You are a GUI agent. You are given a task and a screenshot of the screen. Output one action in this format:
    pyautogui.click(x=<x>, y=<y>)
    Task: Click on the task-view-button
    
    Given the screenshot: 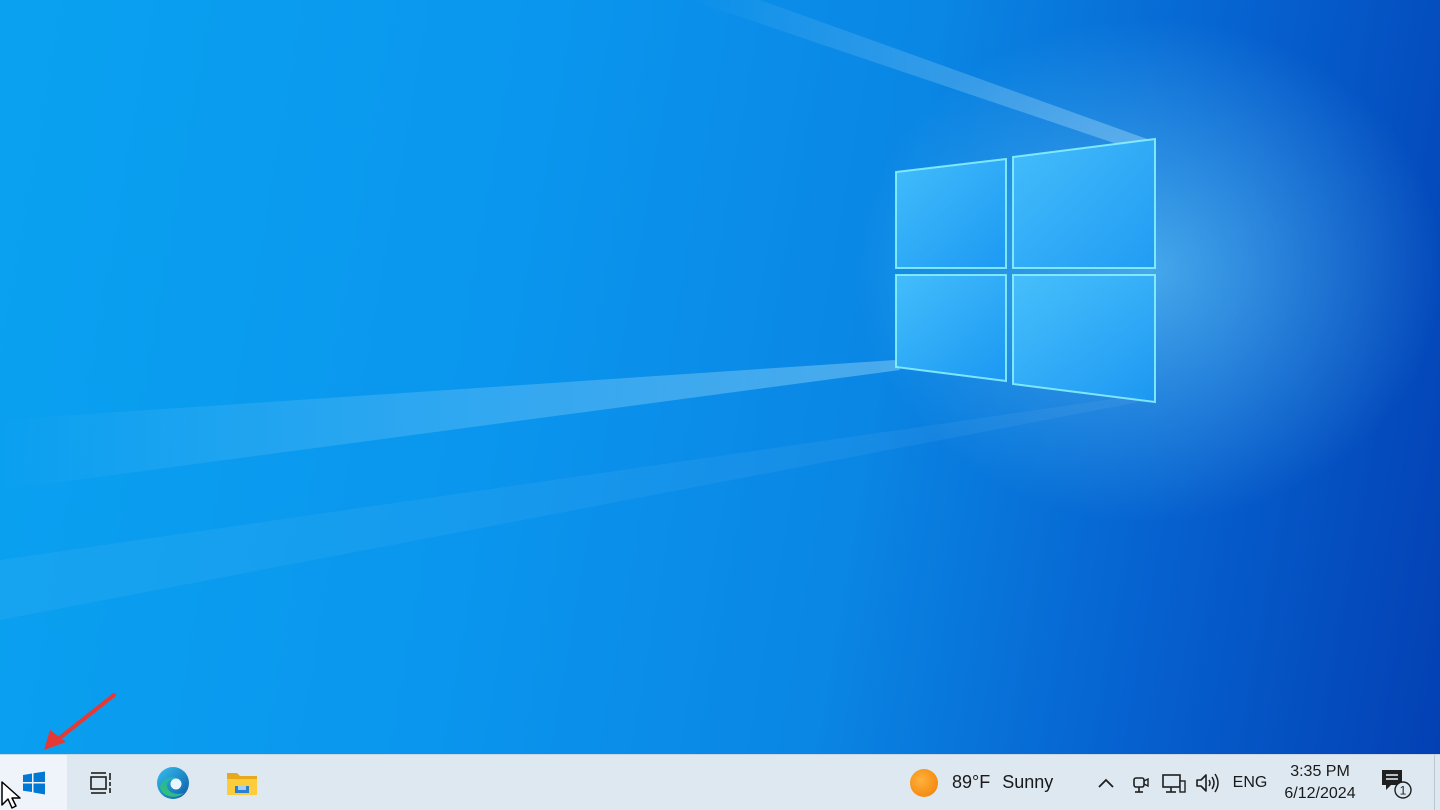 What is the action you would take?
    pyautogui.click(x=101, y=782)
    